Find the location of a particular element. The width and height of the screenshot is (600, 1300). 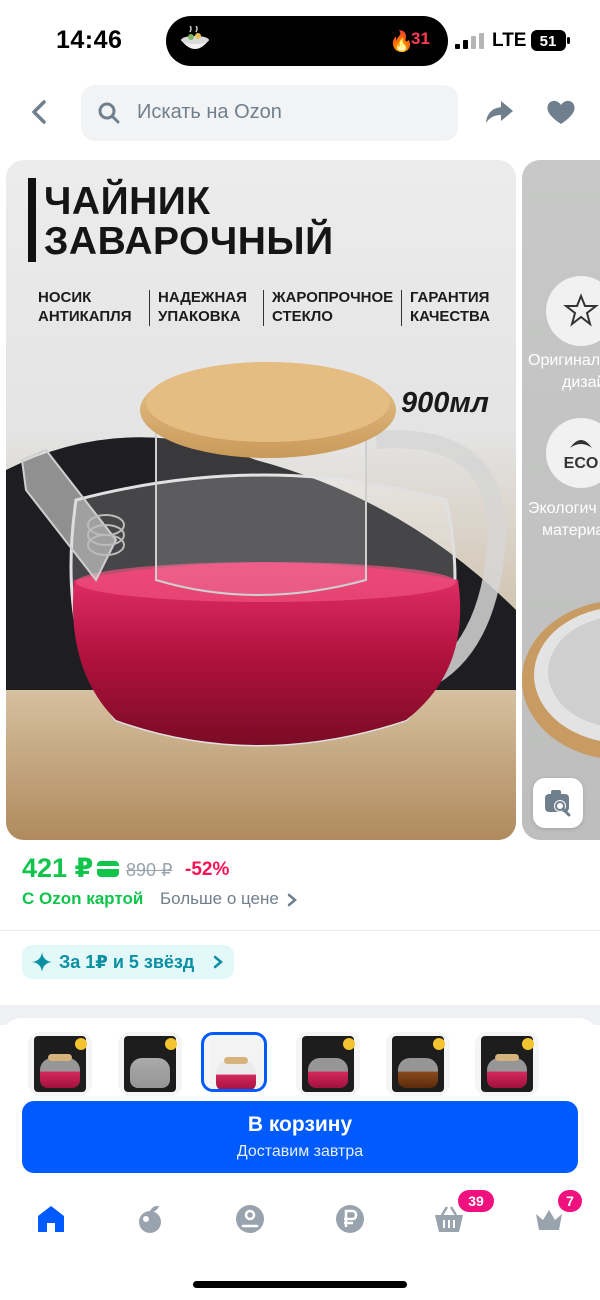

stars-offer-label: За 1₽ и 5 звёзд is located at coordinates (127, 962).